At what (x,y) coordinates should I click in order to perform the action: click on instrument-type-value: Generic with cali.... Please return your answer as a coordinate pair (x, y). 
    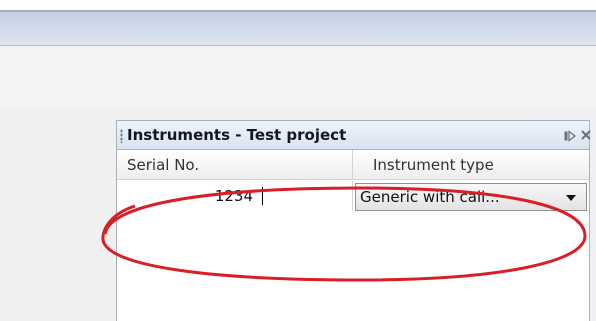
    Looking at the image, I should click on (430, 197).